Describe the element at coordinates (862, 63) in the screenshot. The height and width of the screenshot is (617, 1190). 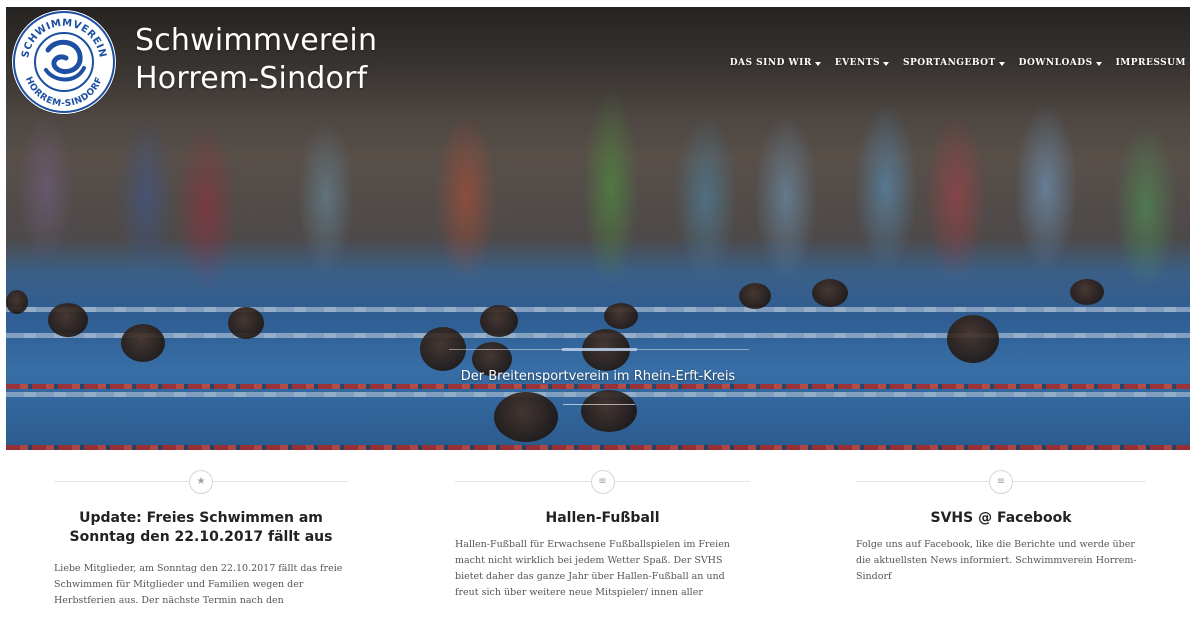
I see `nav-item-events: EVENTS` at that location.